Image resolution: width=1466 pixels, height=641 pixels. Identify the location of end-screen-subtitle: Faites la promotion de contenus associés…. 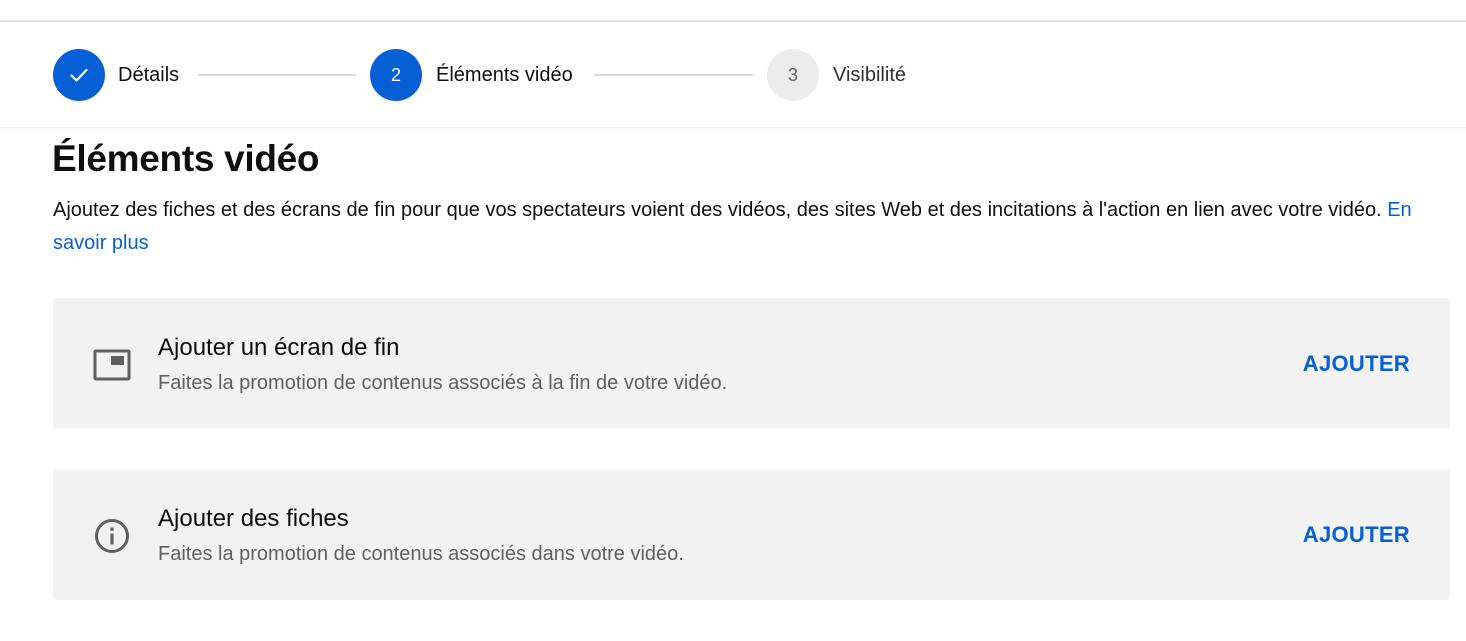
(443, 383).